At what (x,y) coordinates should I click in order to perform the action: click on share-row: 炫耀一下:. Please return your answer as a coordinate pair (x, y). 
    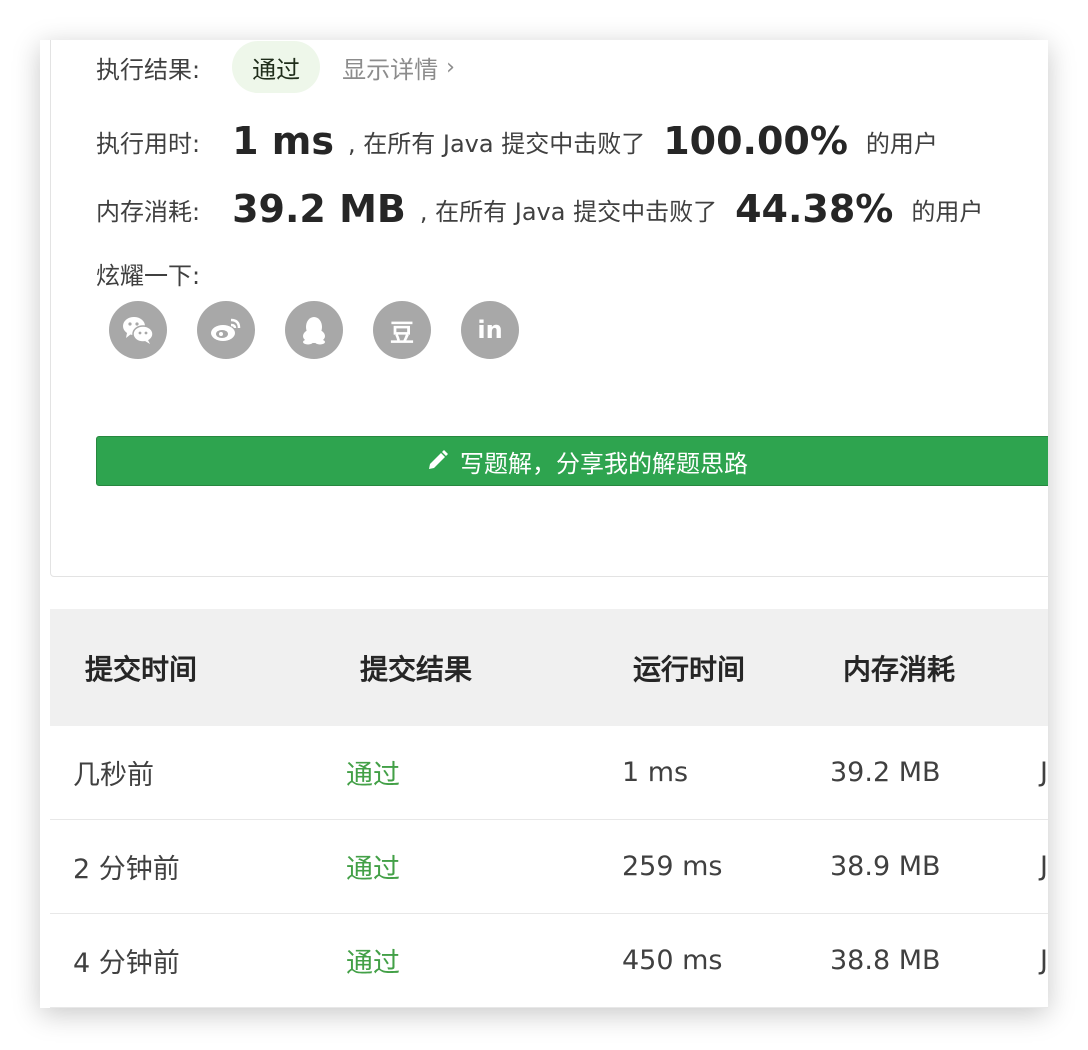
    Looking at the image, I should click on (148, 273).